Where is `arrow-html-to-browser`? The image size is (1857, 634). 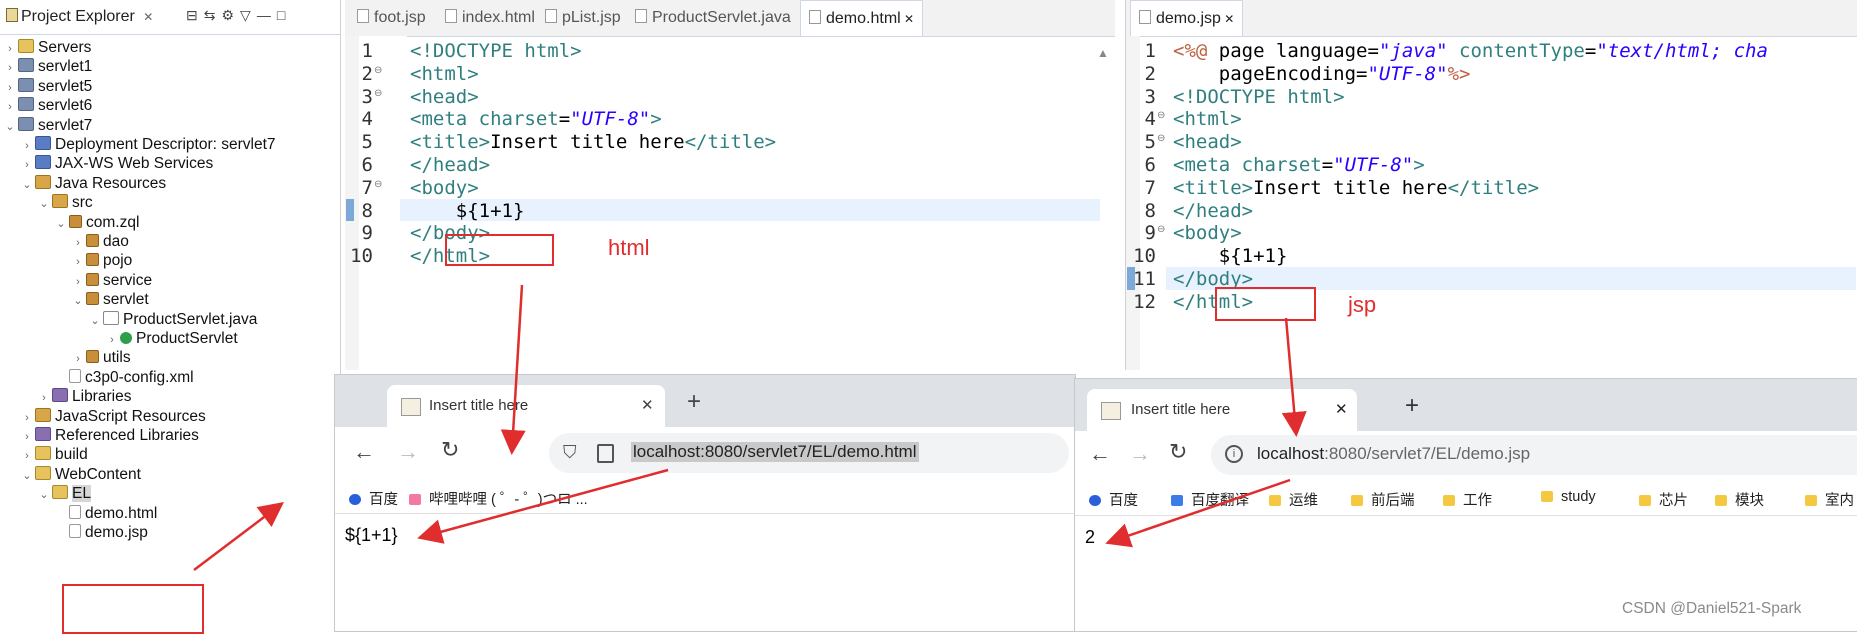
arrow-html-to-browser is located at coordinates (513, 369).